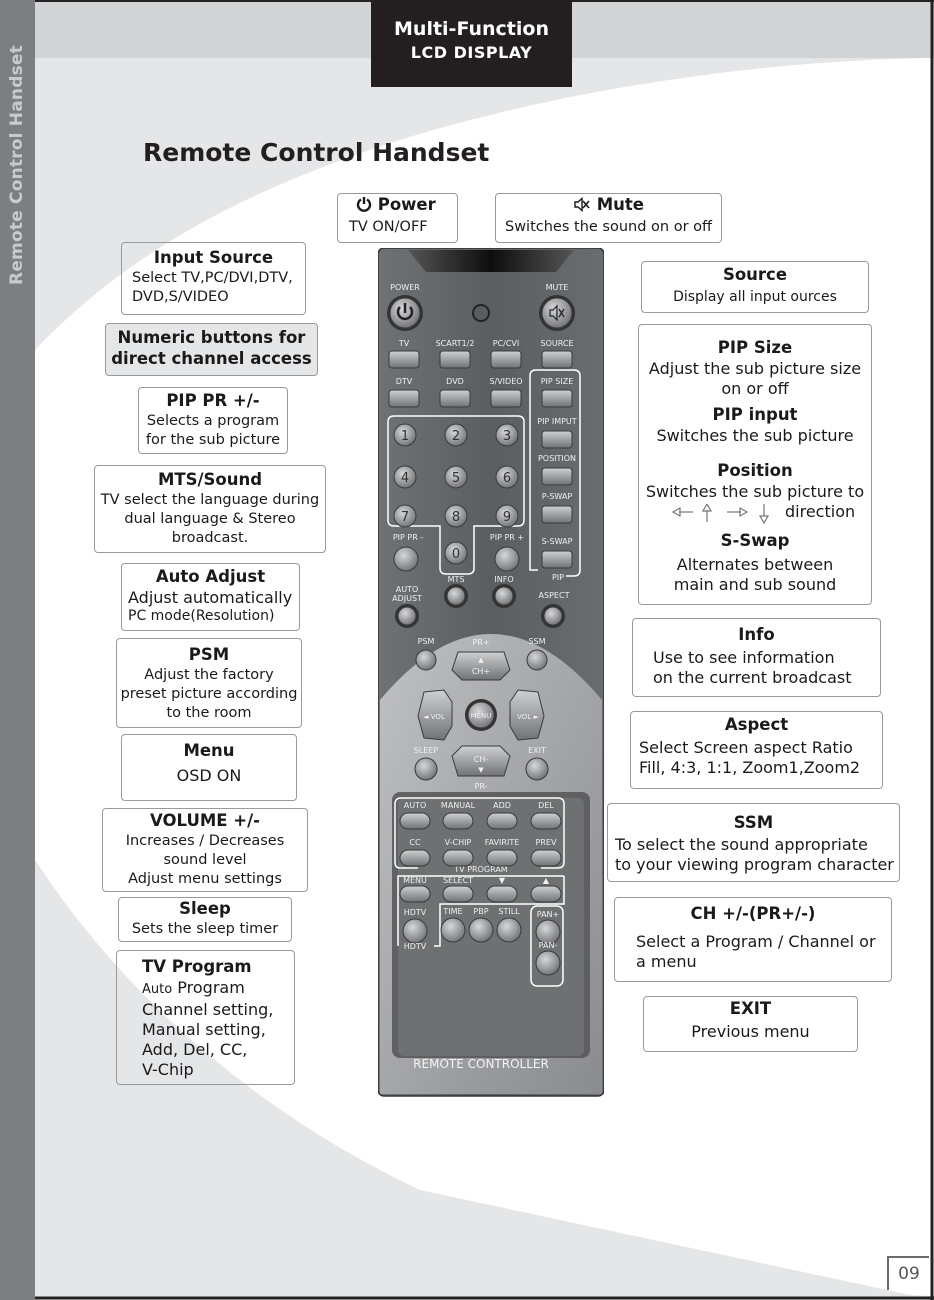 Image resolution: width=934 pixels, height=1300 pixels. Describe the element at coordinates (458, 880) in the screenshot. I see `remote-nav-label-1: SELECT` at that location.